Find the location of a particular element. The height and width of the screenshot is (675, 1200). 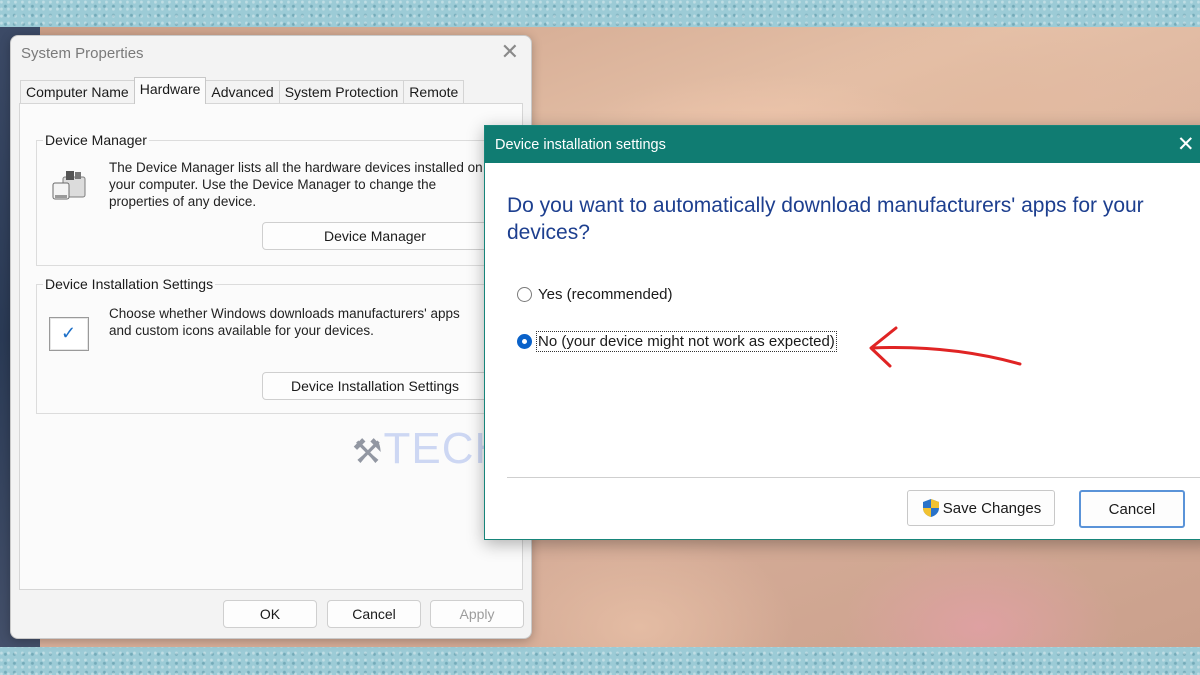

device-manager-button-label: Device Manager is located at coordinates (375, 236).